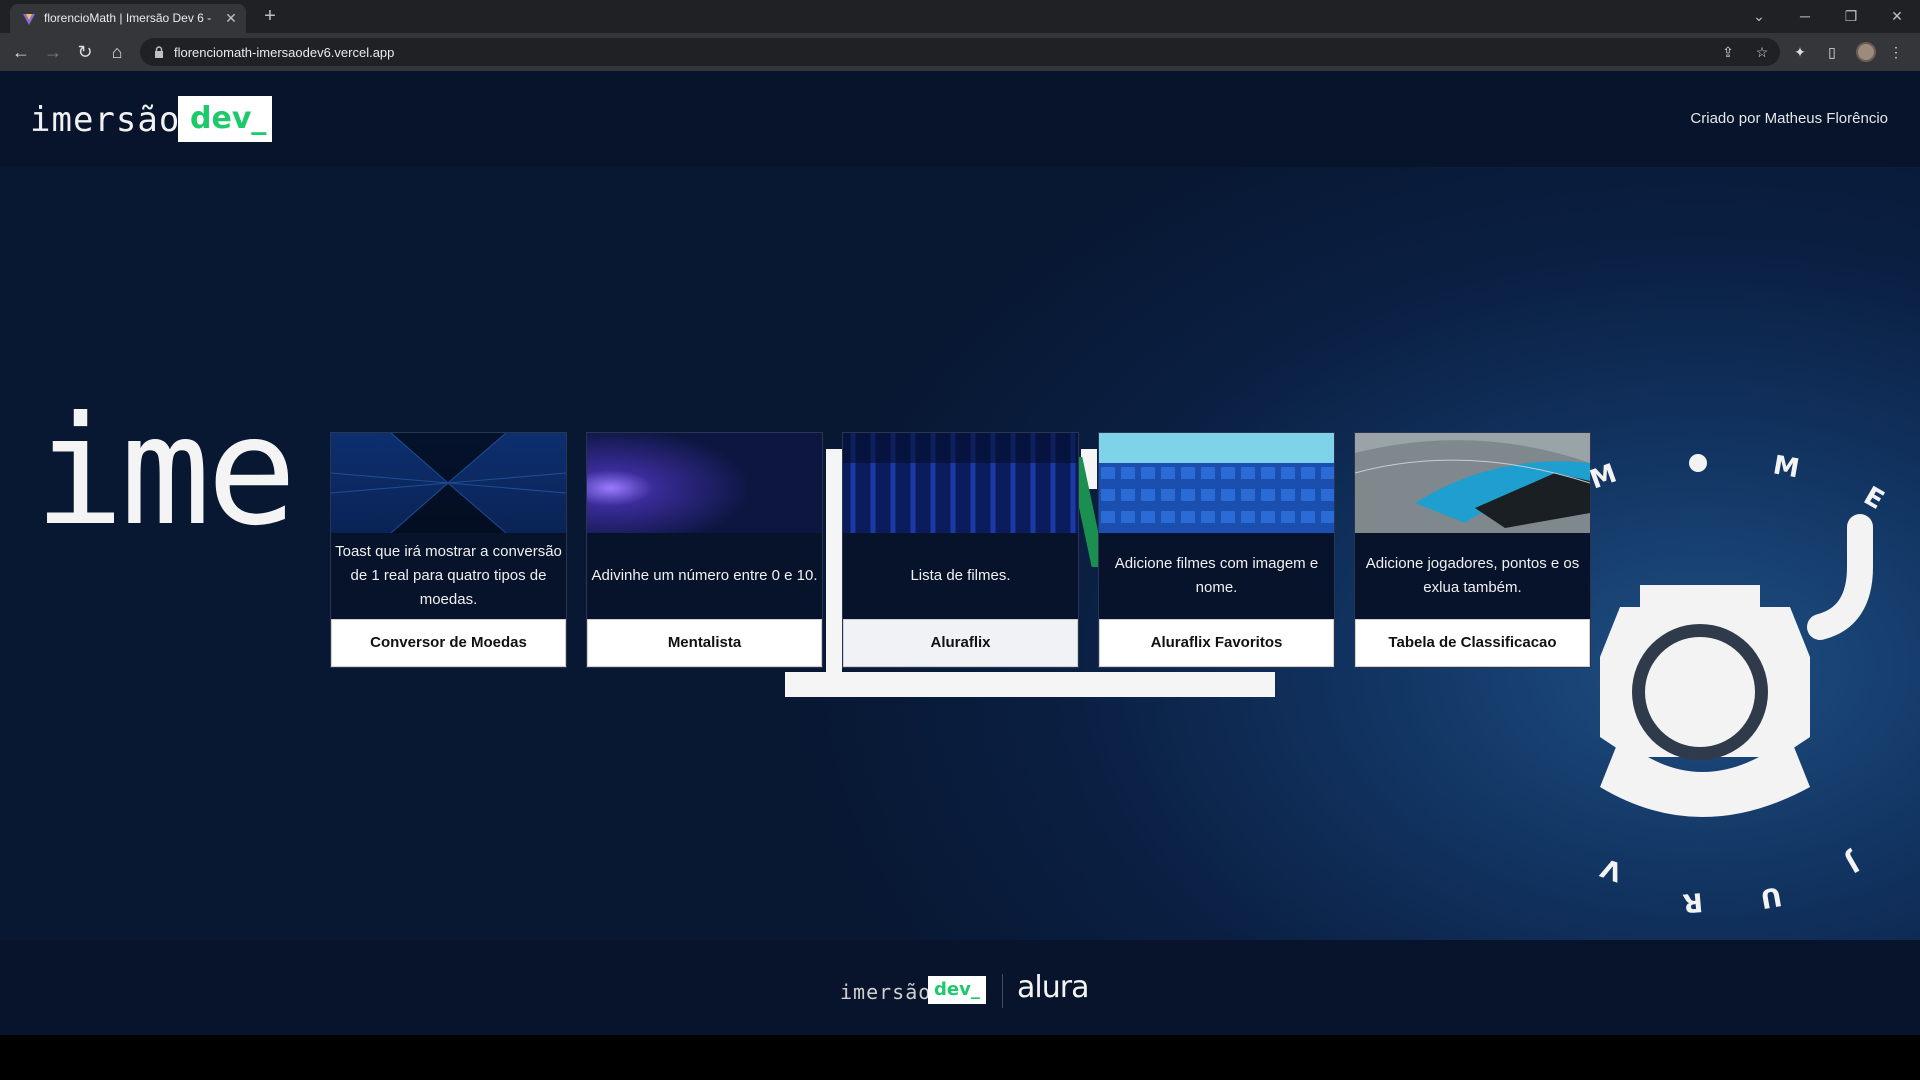 The image size is (1920, 1080). Describe the element at coordinates (1728, 52) in the screenshot. I see `share-icon: ⇪` at that location.